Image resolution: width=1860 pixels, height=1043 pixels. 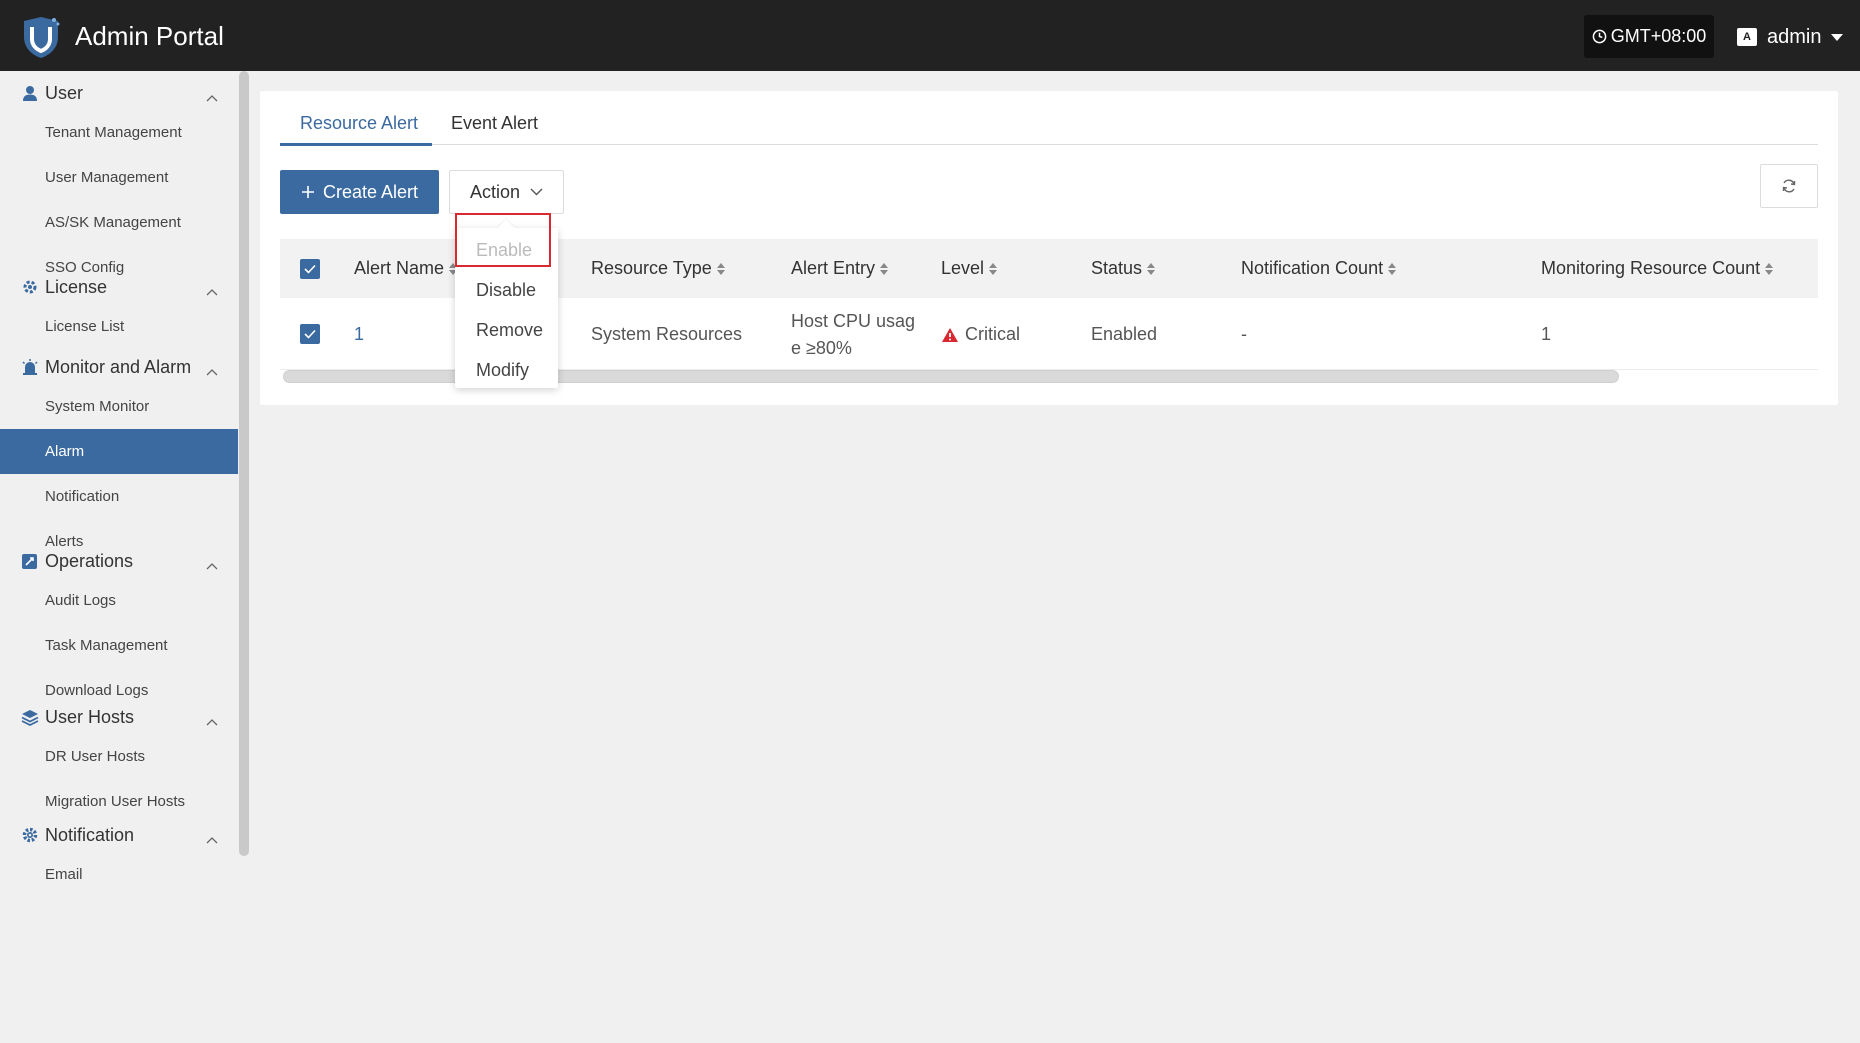 What do you see at coordinates (506, 290) in the screenshot?
I see `menu-item-disable: Disable` at bounding box center [506, 290].